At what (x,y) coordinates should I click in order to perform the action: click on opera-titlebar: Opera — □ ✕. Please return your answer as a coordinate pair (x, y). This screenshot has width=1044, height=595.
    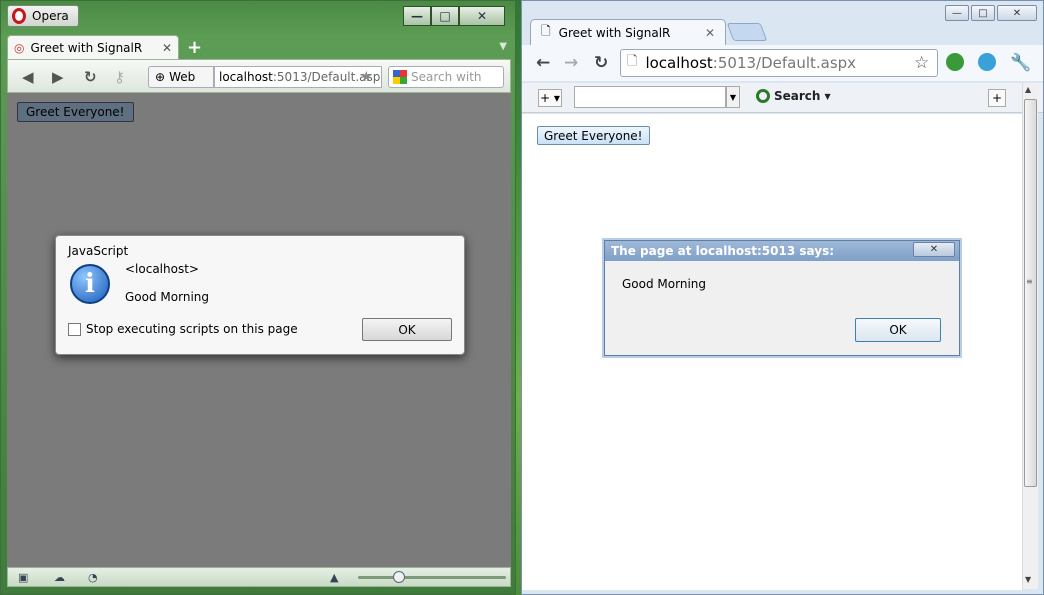
    Looking at the image, I should click on (258, 16).